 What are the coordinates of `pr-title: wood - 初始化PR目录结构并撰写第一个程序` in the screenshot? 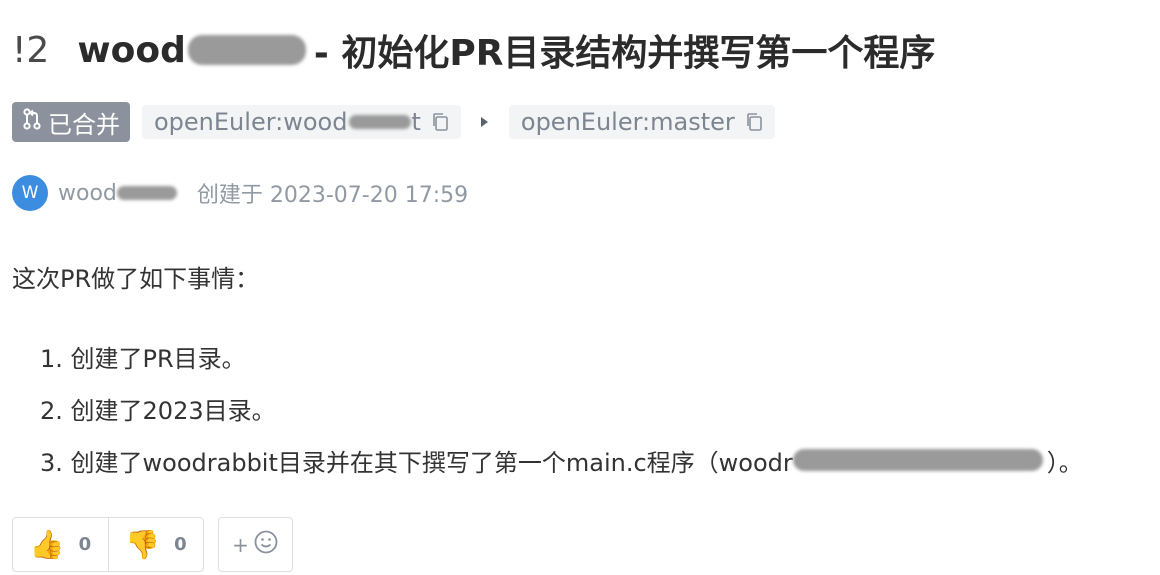 It's located at (506, 50).